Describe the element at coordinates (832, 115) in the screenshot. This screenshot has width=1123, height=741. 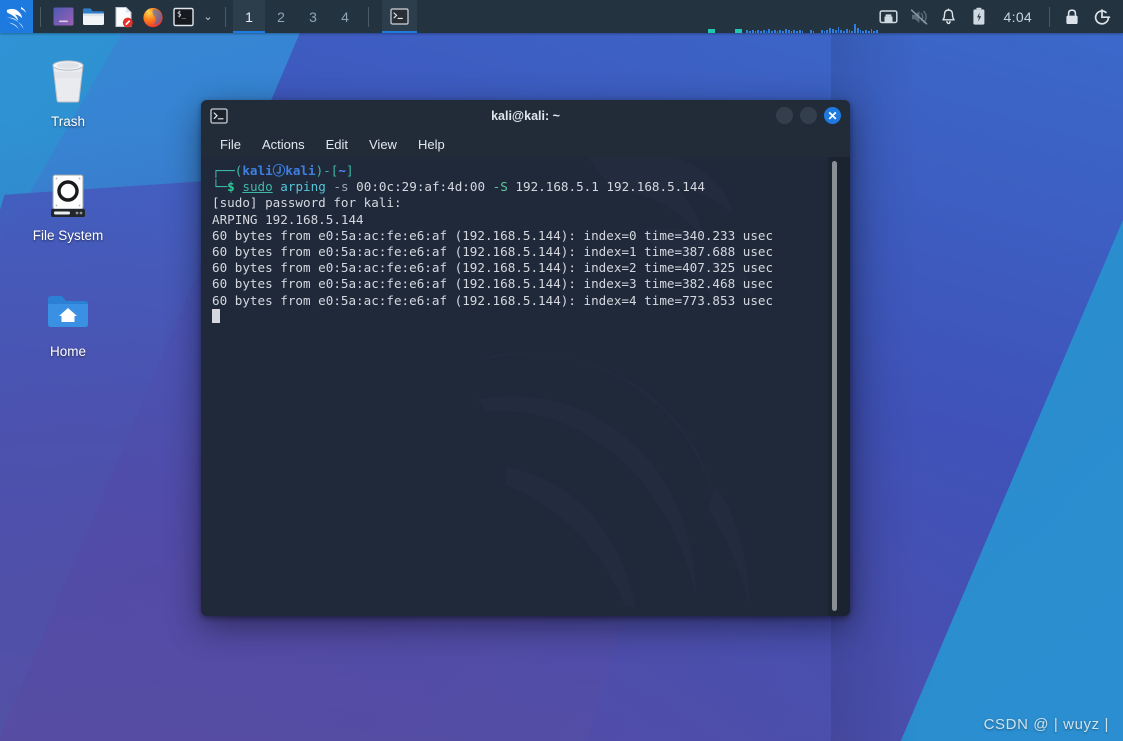
I see `close-button: ✕` at that location.